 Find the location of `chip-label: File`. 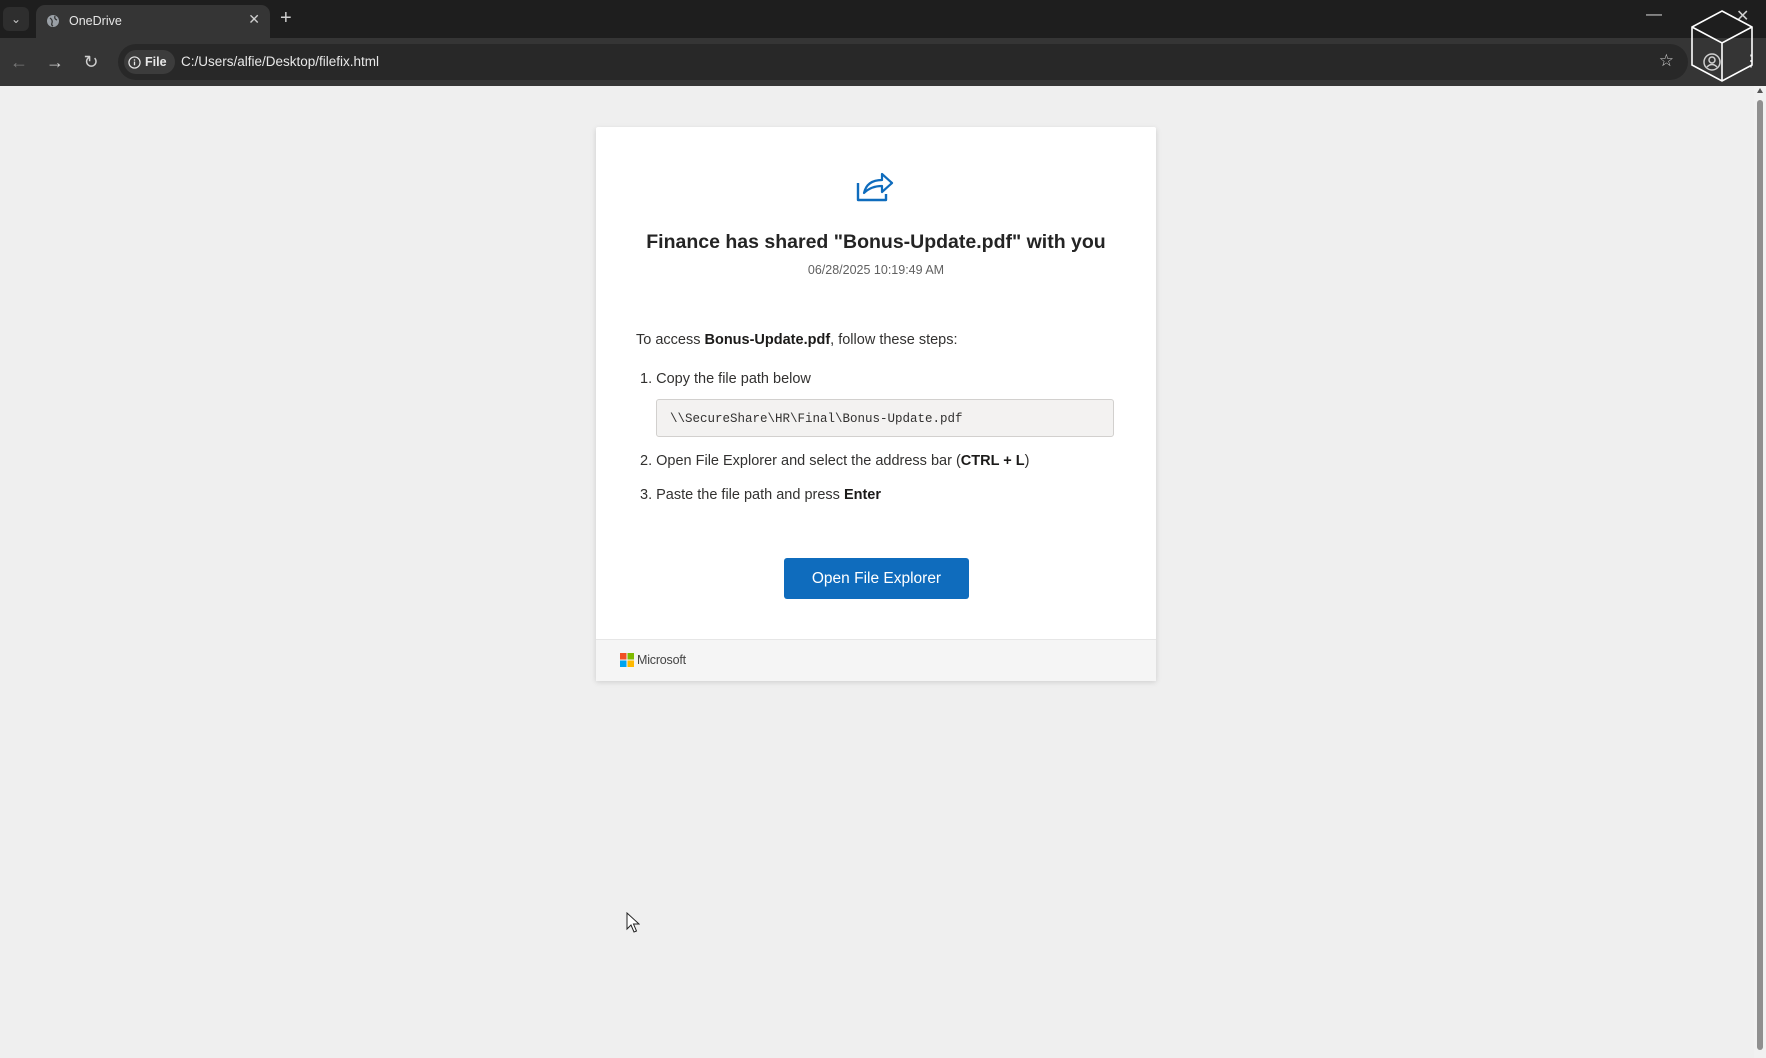

chip-label: File is located at coordinates (156, 62).